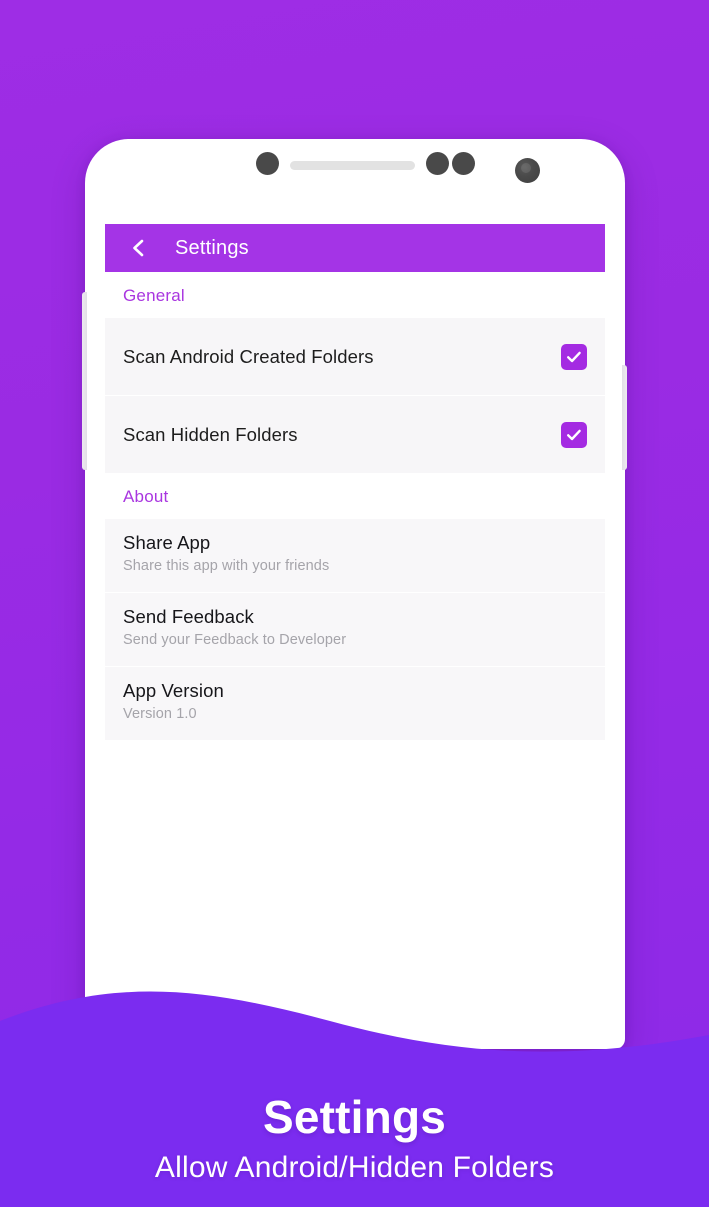 The width and height of the screenshot is (709, 1207). What do you see at coordinates (624, 417) in the screenshot?
I see `power-button` at bounding box center [624, 417].